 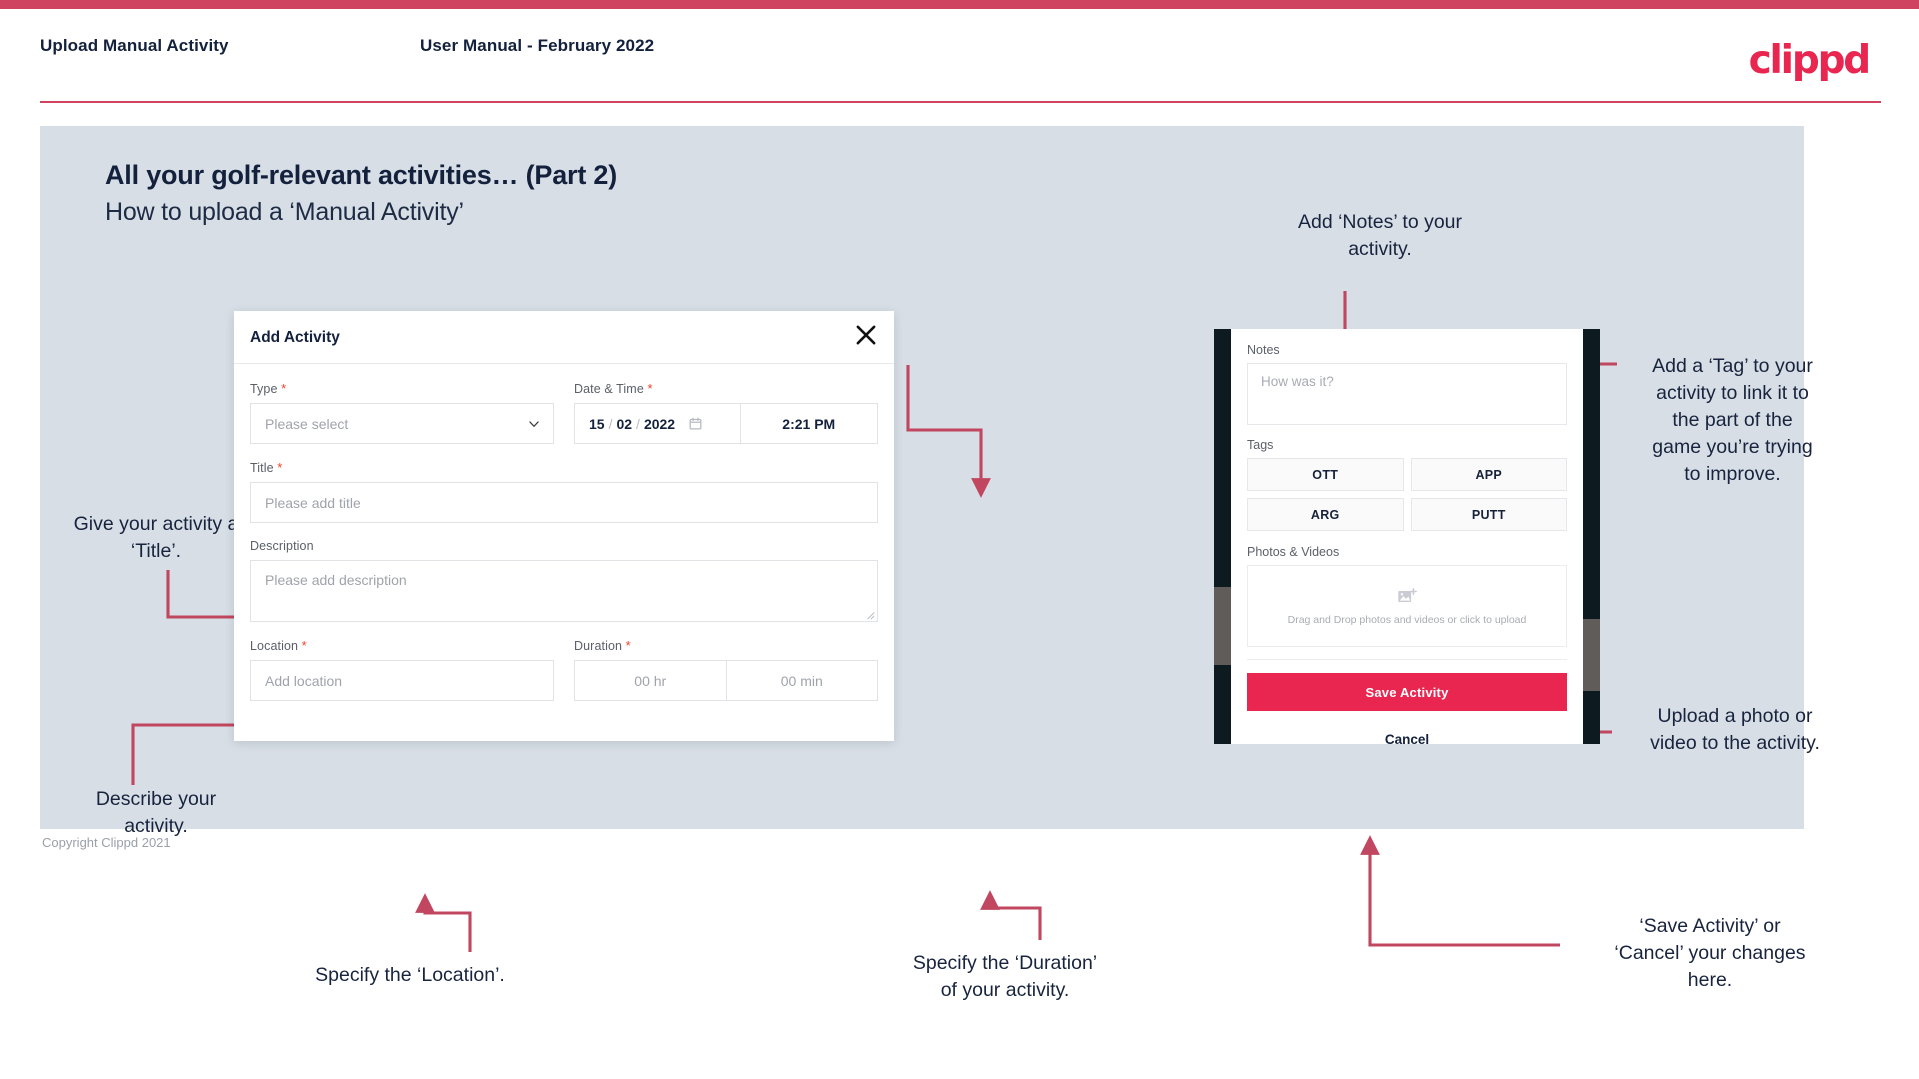 What do you see at coordinates (1407, 594) in the screenshot?
I see `add-image-icon` at bounding box center [1407, 594].